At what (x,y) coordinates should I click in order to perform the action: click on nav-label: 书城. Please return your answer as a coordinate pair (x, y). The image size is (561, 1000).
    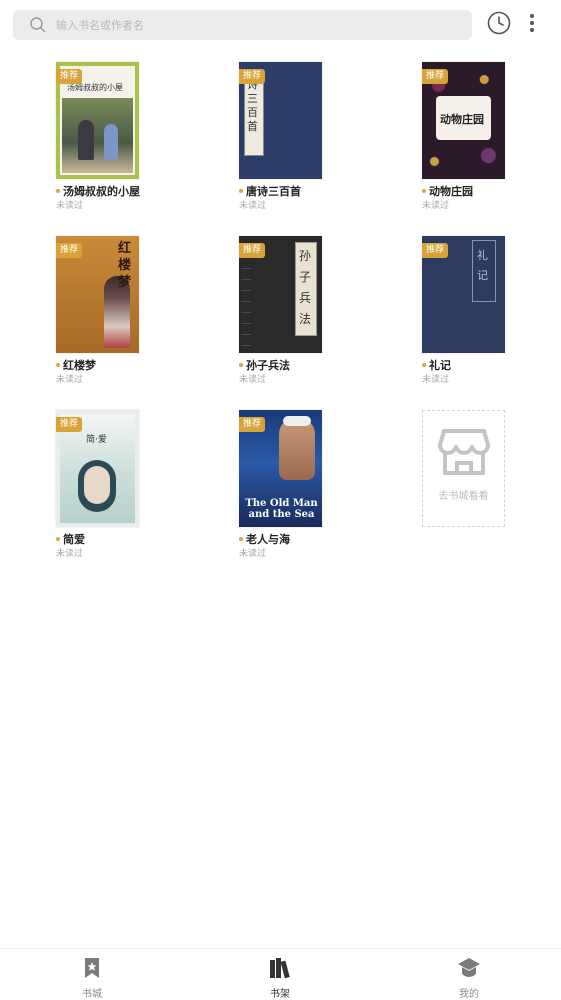
    Looking at the image, I should click on (92, 994).